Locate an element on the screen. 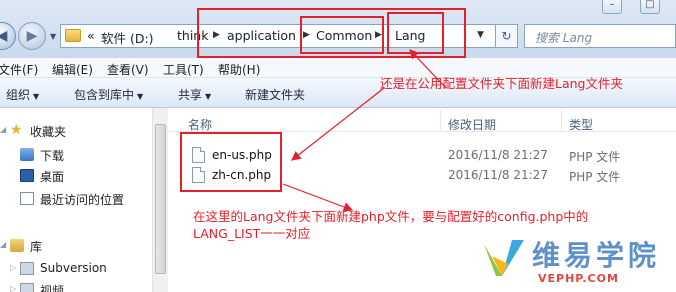 Image resolution: width=676 pixels, height=292 pixels. menu-bar: 文件(F) 编辑(E) 查看(V) 工具(T) 帮助(H) is located at coordinates (338, 68).